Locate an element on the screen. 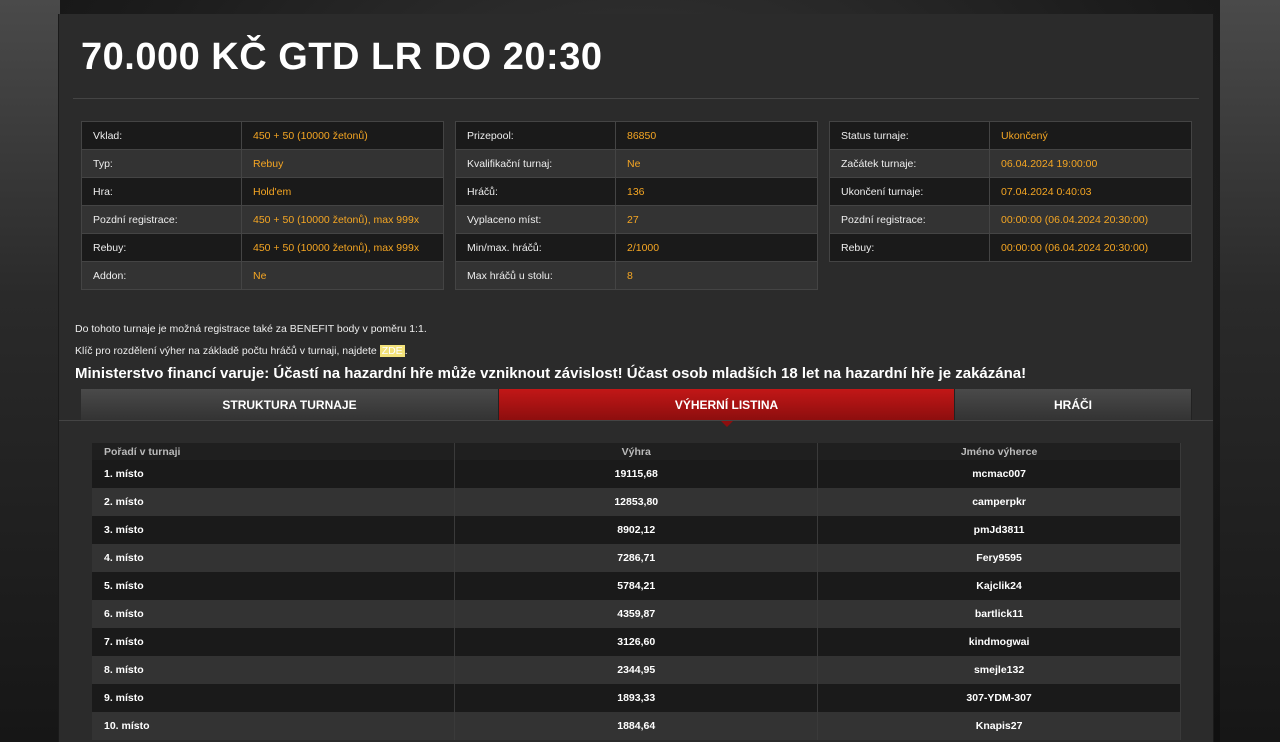 Image resolution: width=1280 pixels, height=742 pixels. info-value: 07.04.2024 0:40:03 is located at coordinates (1090, 191).